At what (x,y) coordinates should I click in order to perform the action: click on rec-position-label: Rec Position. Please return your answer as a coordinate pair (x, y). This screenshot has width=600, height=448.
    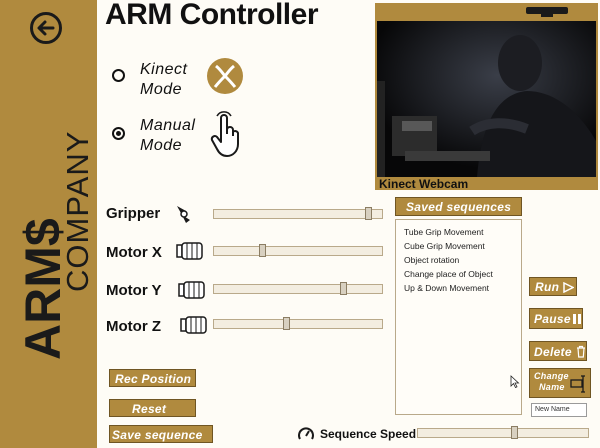
    Looking at the image, I should click on (153, 379).